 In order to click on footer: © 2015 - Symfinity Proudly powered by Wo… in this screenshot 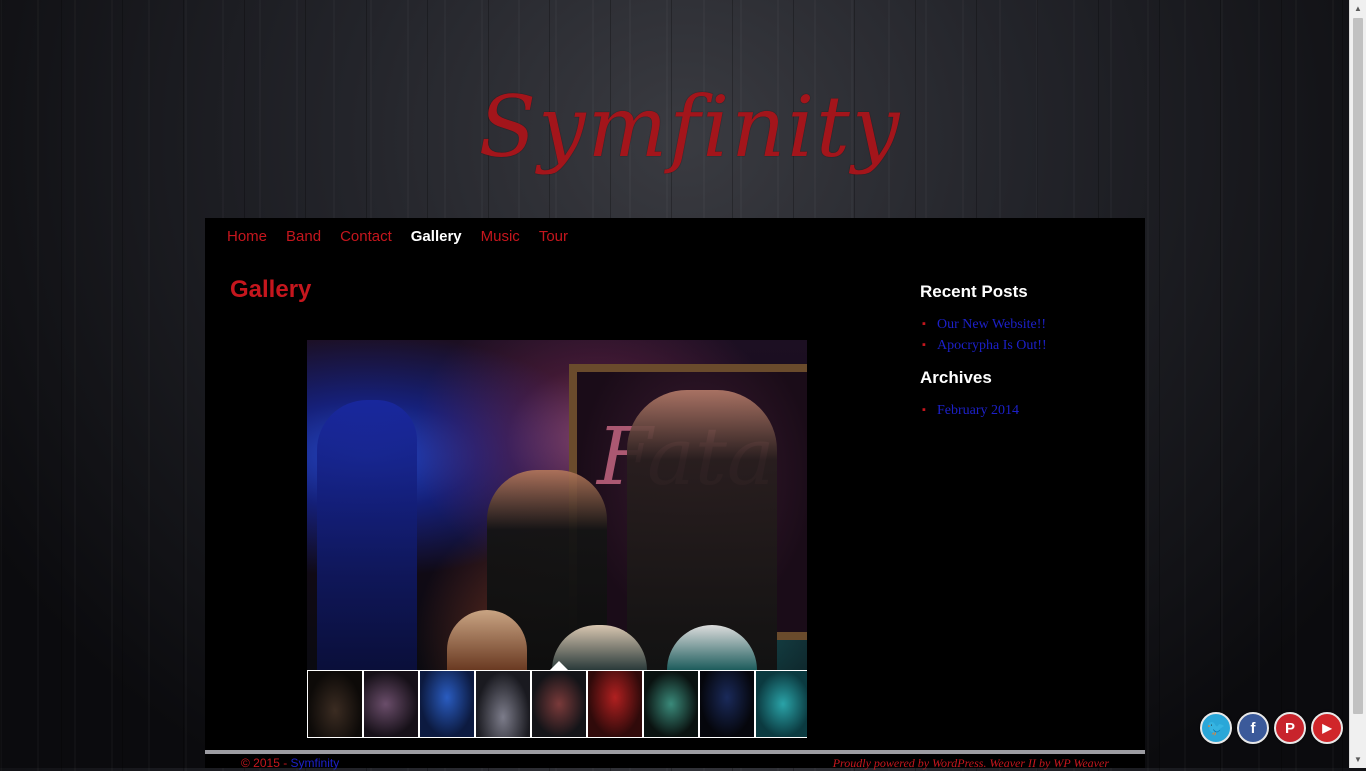, I will do `click(675, 762)`.